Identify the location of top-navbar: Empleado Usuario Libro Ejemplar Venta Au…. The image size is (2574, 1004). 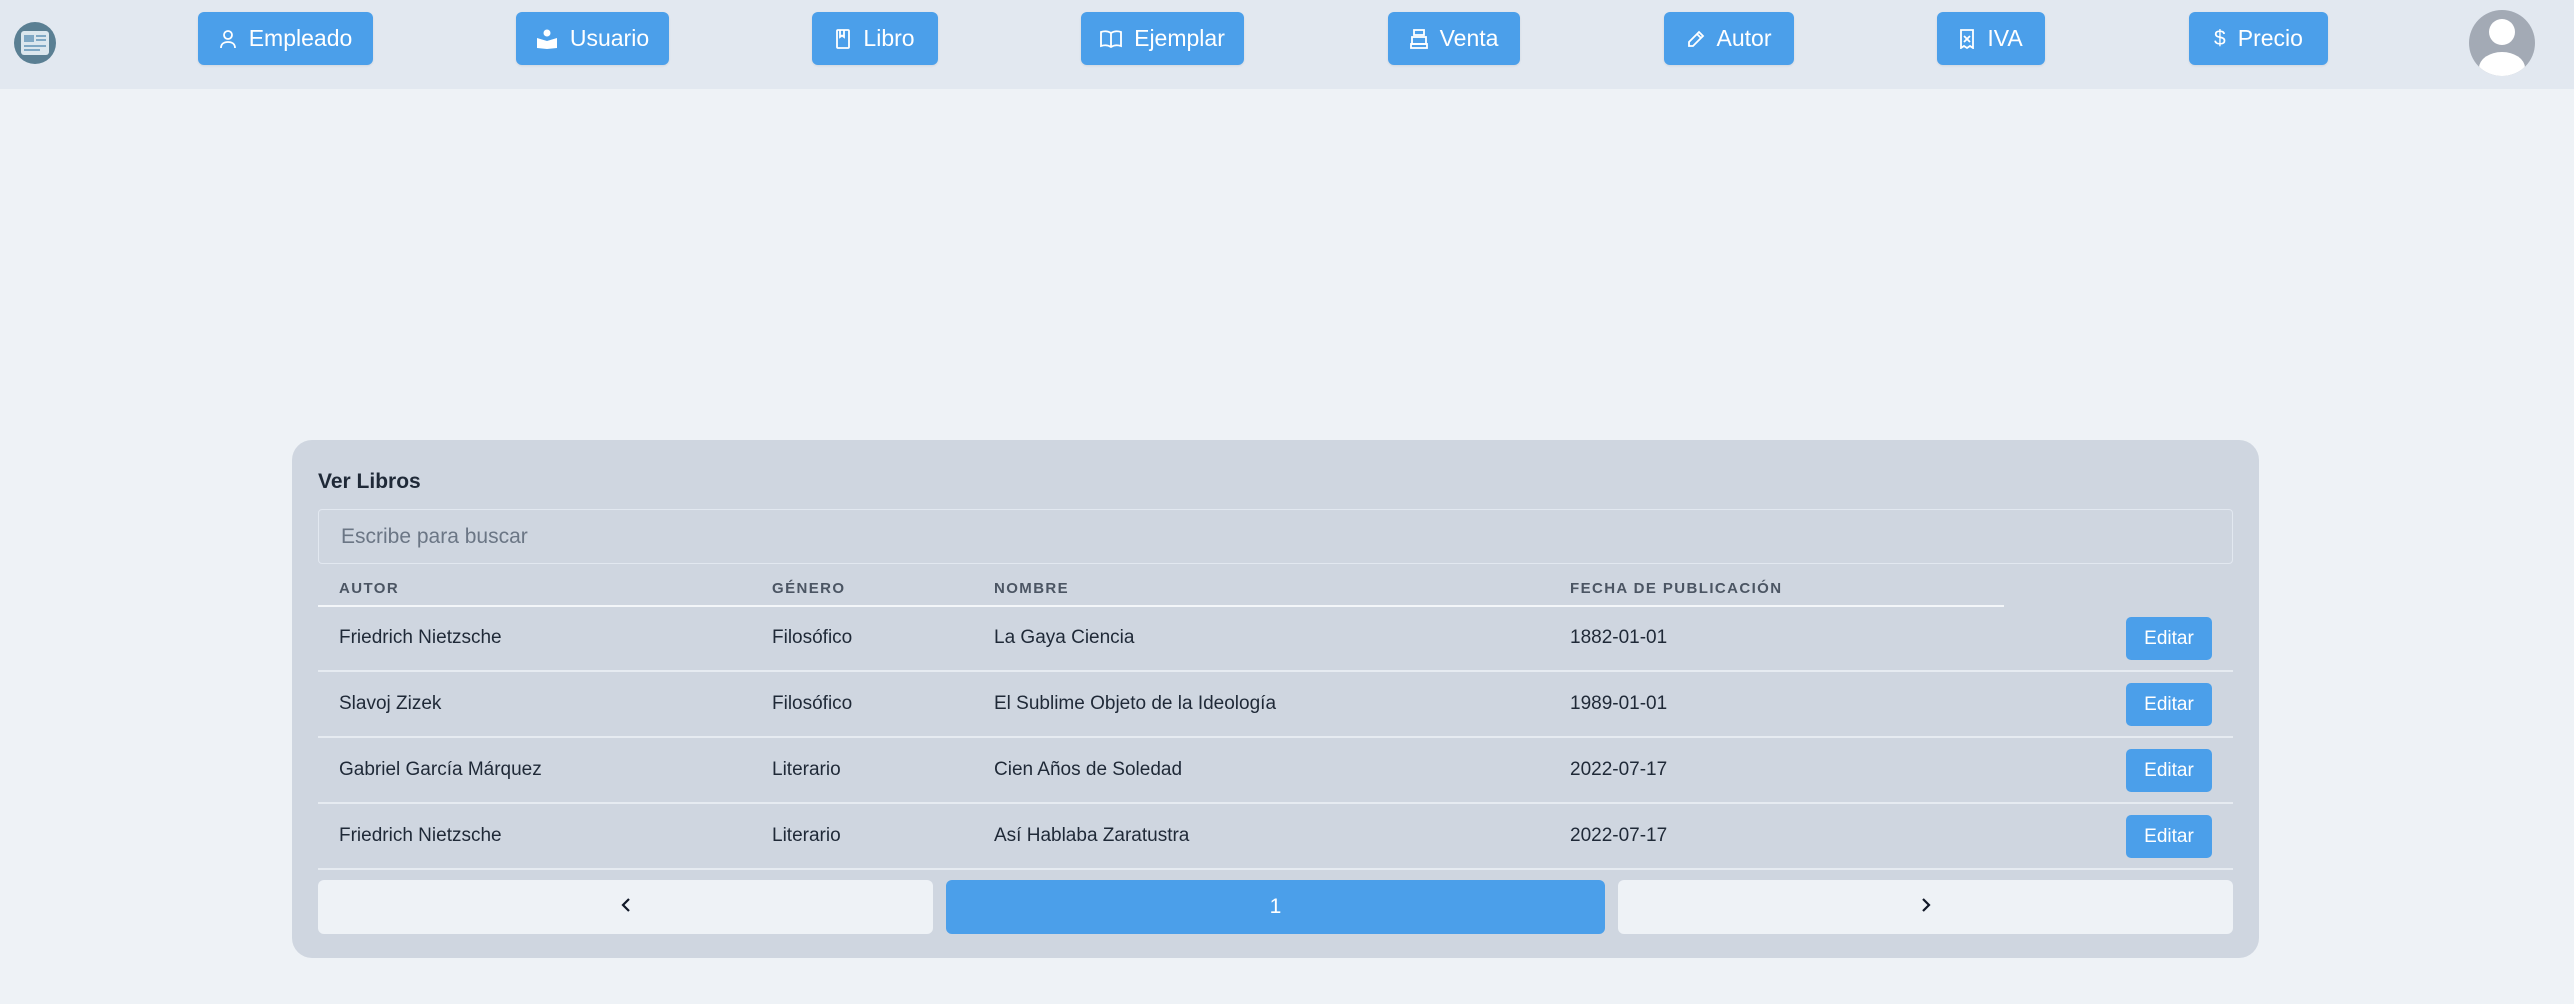
(1287, 44).